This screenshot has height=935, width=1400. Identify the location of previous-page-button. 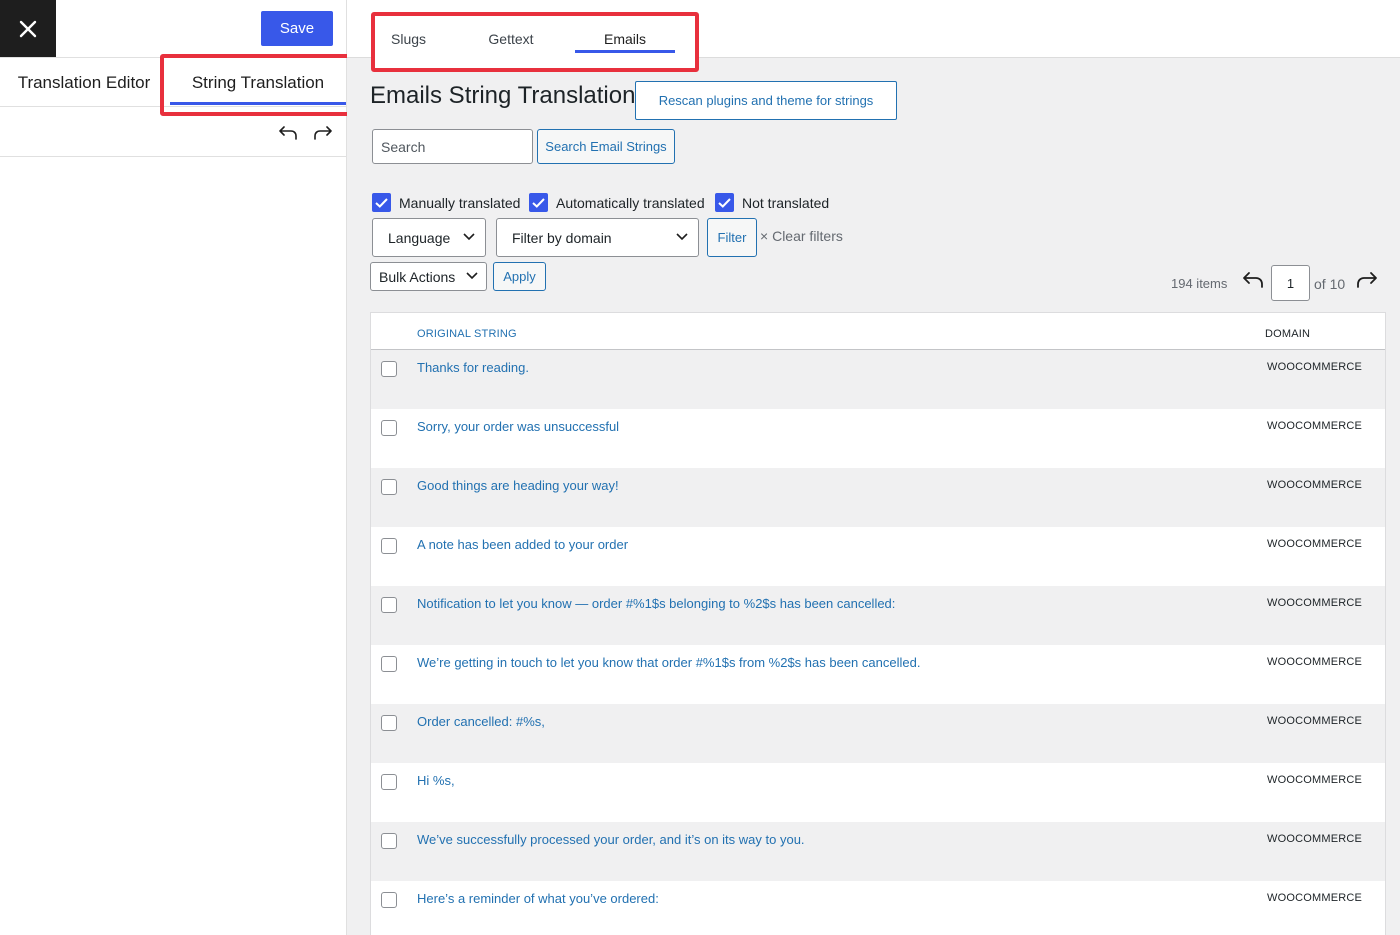
(1253, 281).